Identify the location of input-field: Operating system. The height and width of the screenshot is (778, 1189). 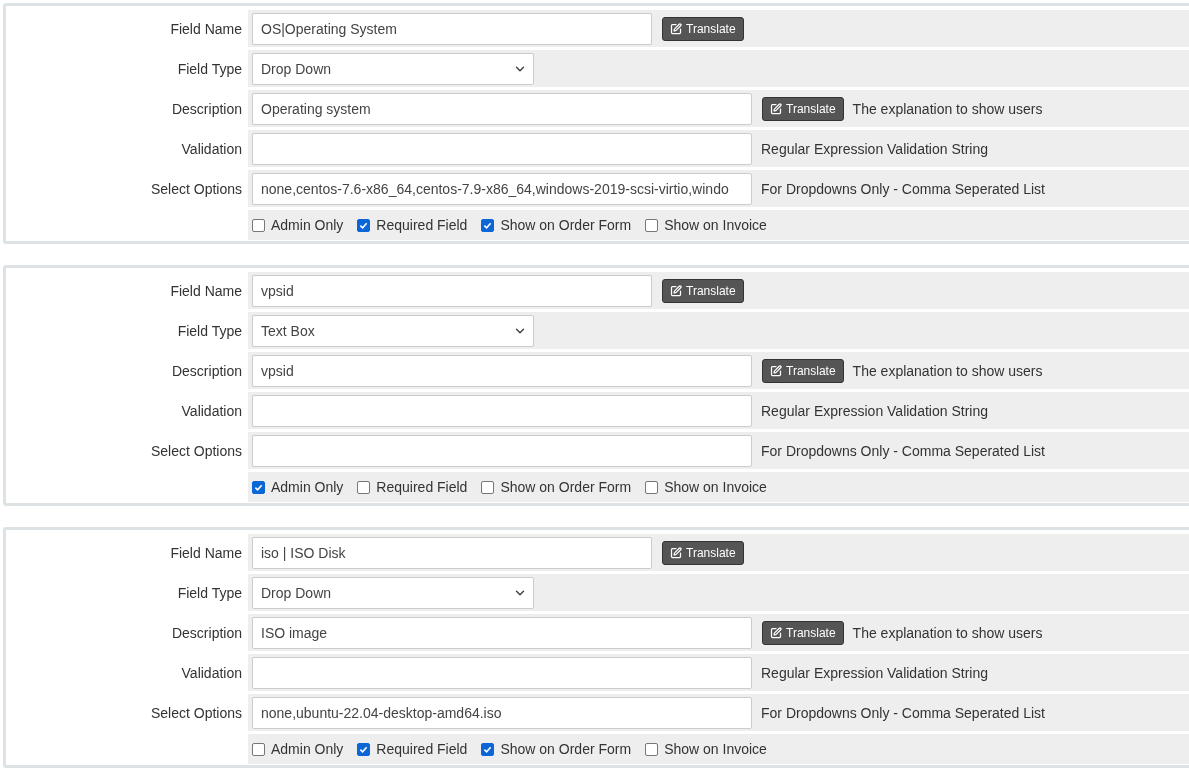
(502, 108).